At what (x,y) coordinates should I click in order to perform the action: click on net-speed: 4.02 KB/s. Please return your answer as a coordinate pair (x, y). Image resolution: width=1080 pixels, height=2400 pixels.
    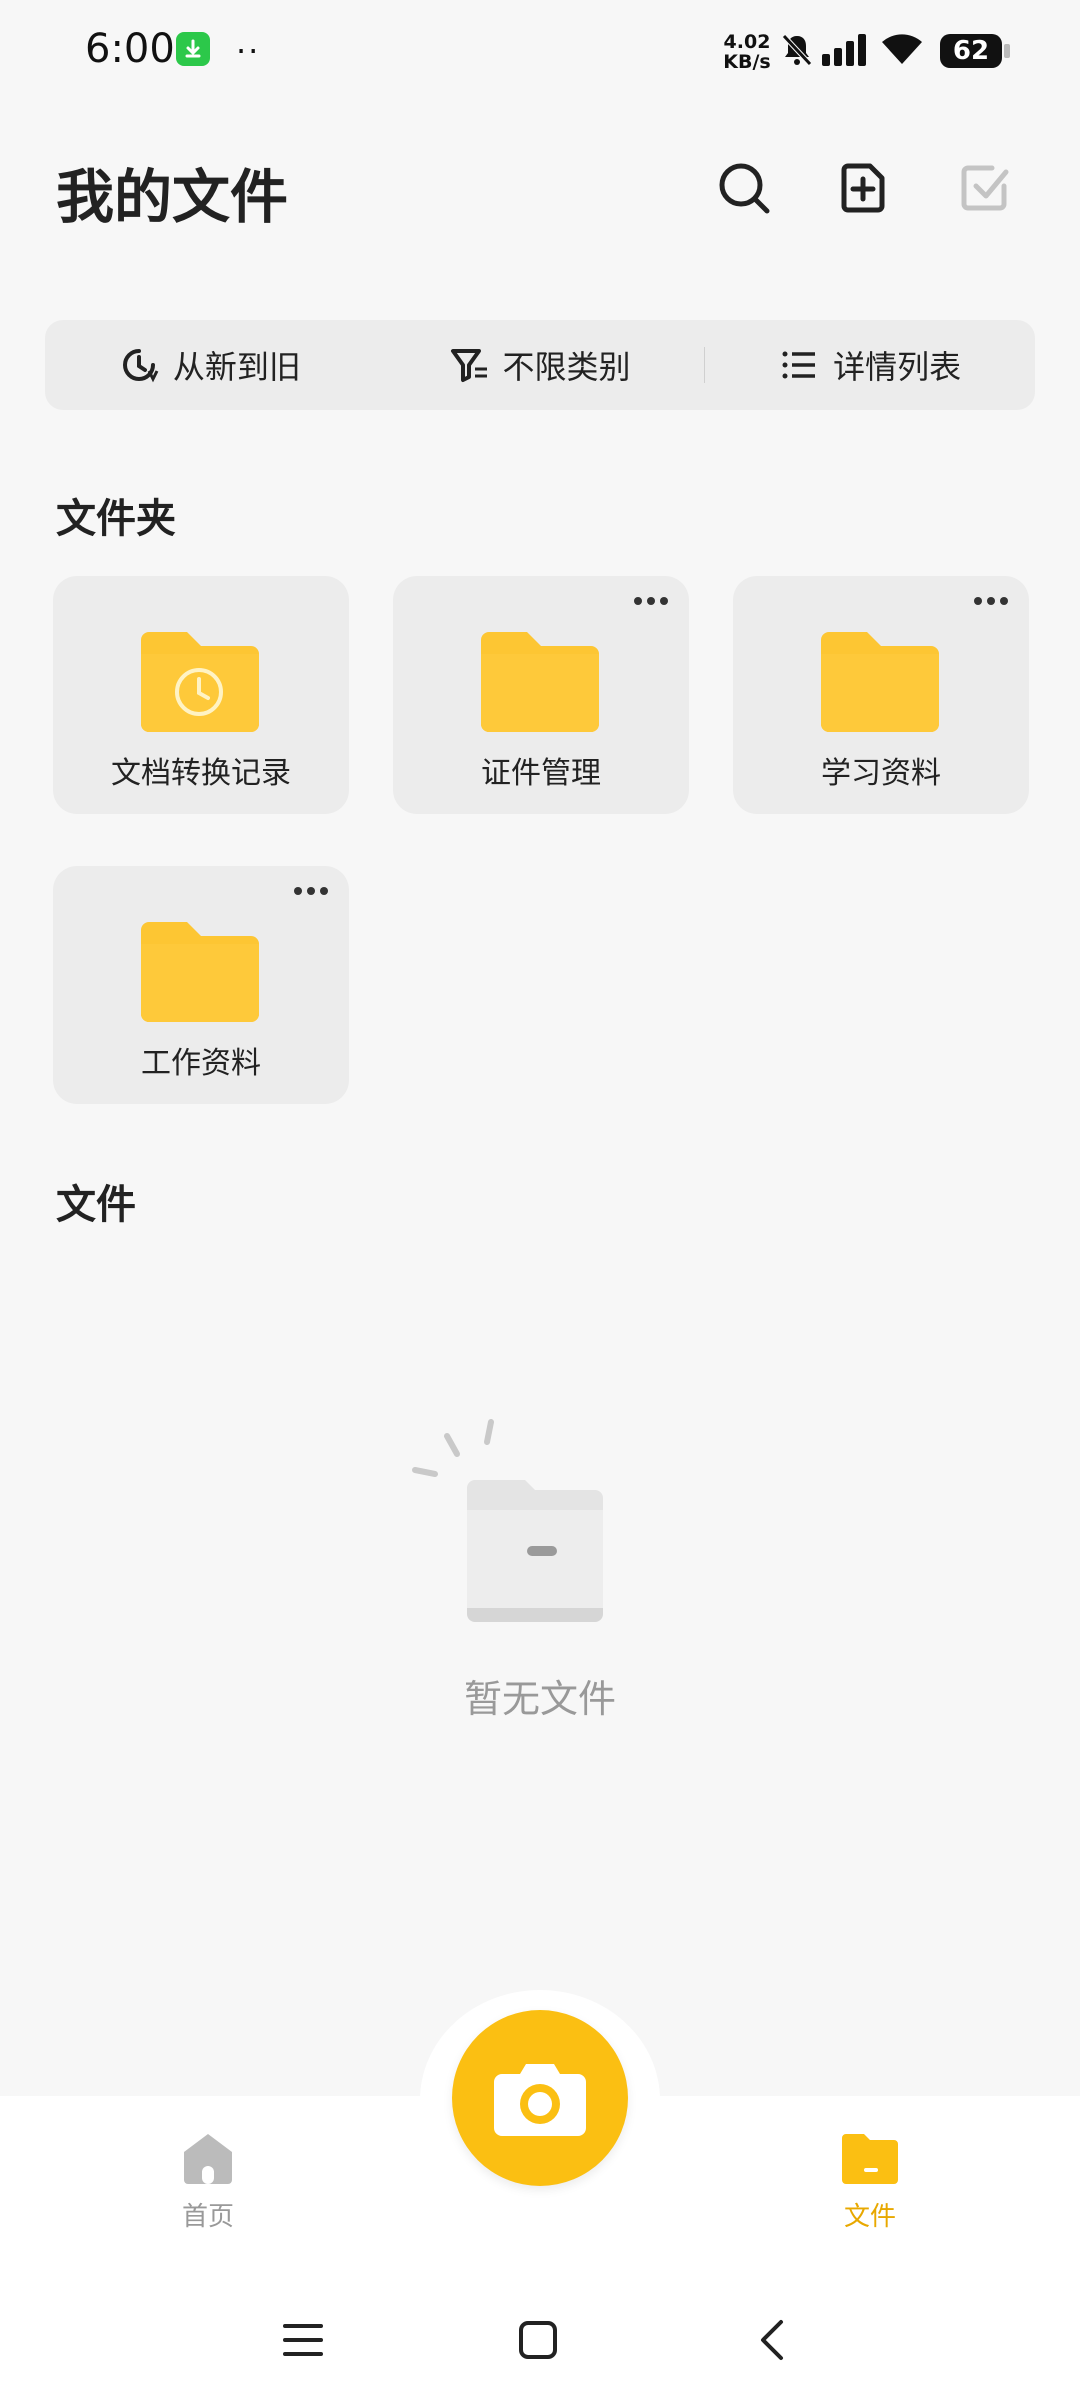
    Looking at the image, I should click on (747, 52).